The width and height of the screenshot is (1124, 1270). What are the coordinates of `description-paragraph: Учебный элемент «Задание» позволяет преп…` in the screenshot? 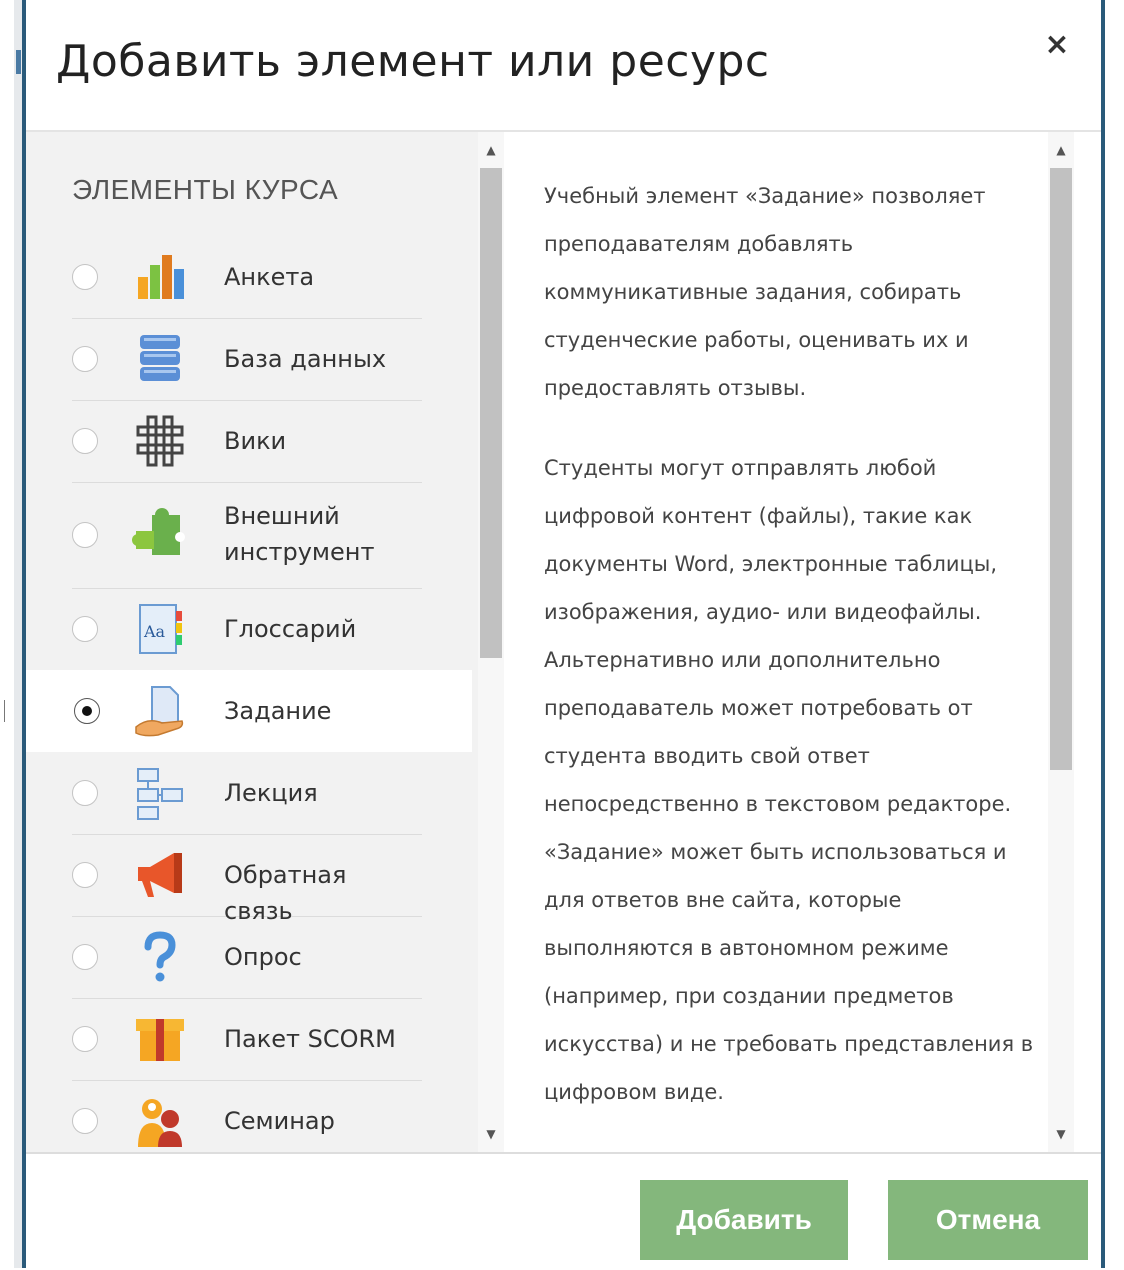 It's located at (765, 292).